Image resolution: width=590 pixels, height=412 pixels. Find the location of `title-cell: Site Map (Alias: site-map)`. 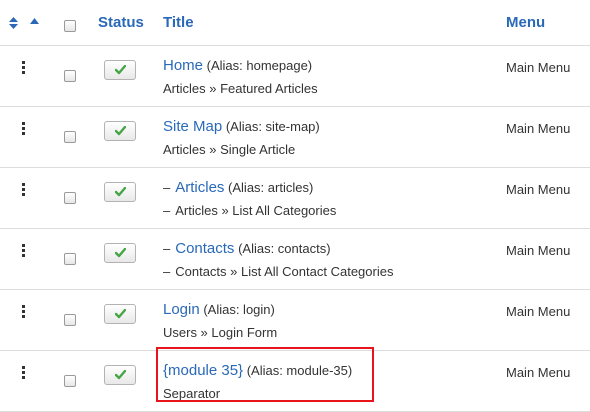

title-cell: Site Map (Alias: site-map) is located at coordinates (241, 126).